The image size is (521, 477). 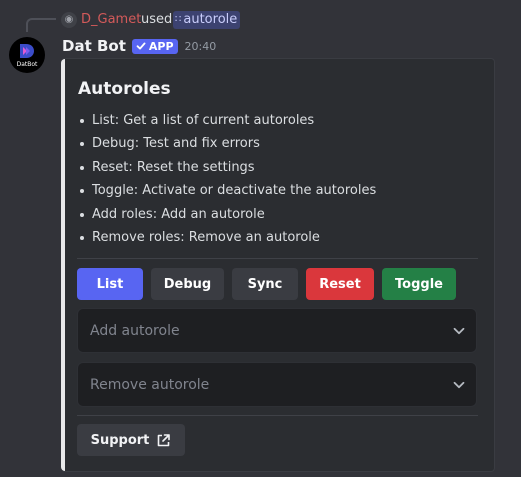 What do you see at coordinates (227, 144) in the screenshot?
I see `list-item: Debug: Test and fix errors` at bounding box center [227, 144].